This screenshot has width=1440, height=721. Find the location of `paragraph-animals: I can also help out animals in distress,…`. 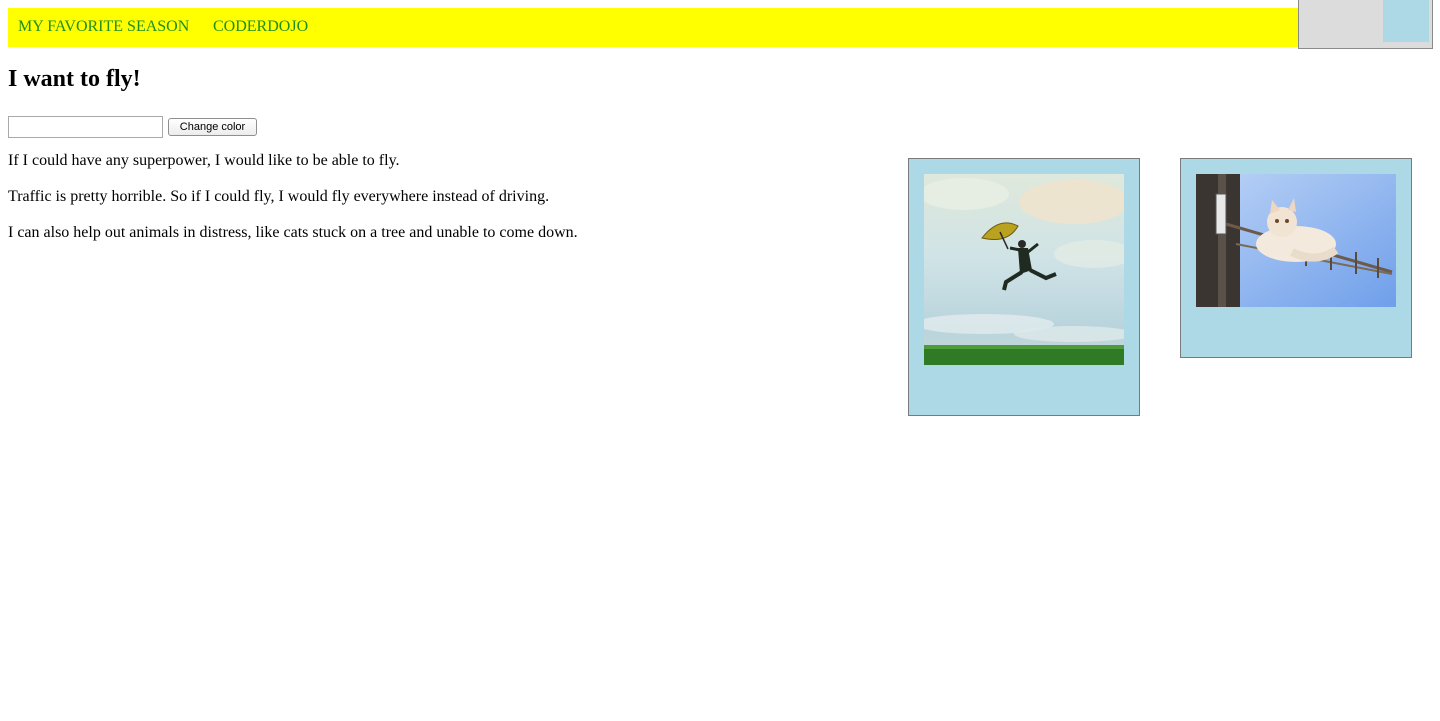

paragraph-animals: I can also help out animals in distress,… is located at coordinates (293, 232).